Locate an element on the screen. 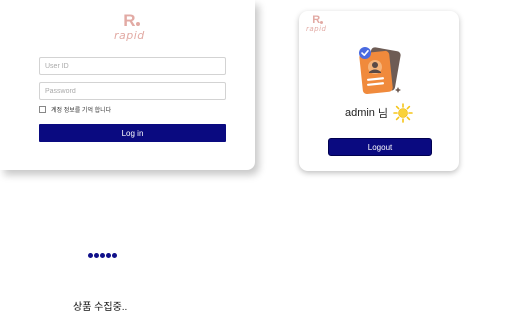 The width and height of the screenshot is (512, 320). sun-icon is located at coordinates (403, 113).